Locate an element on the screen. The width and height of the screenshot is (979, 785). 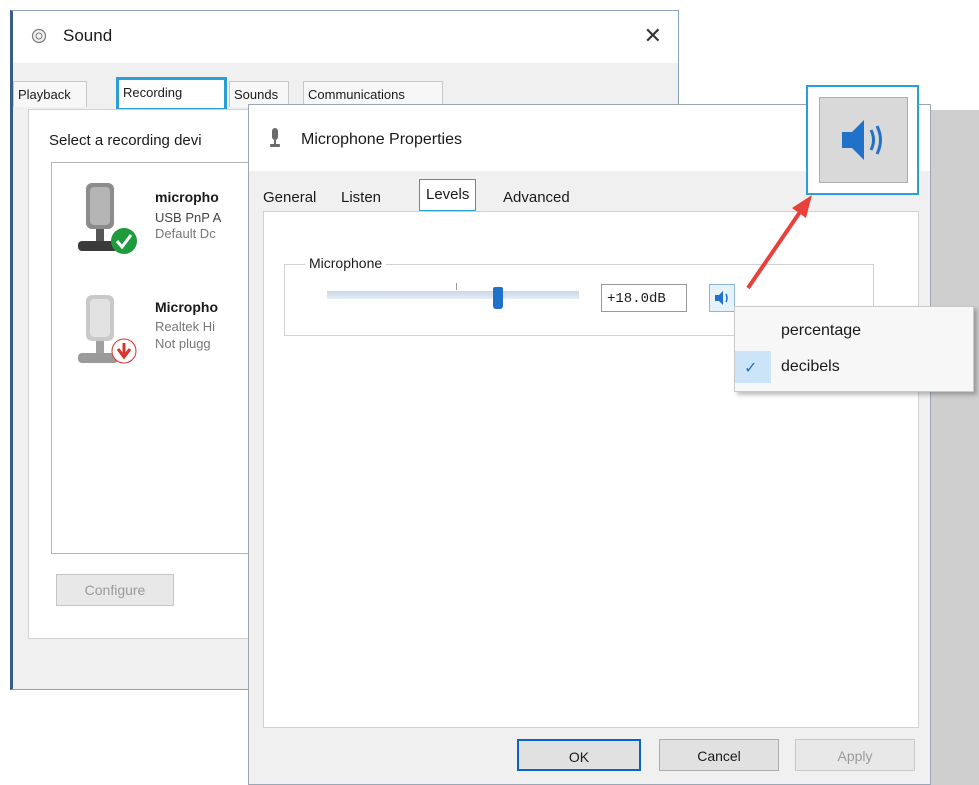
menu-item-percentage: percentage is located at coordinates (854, 331).